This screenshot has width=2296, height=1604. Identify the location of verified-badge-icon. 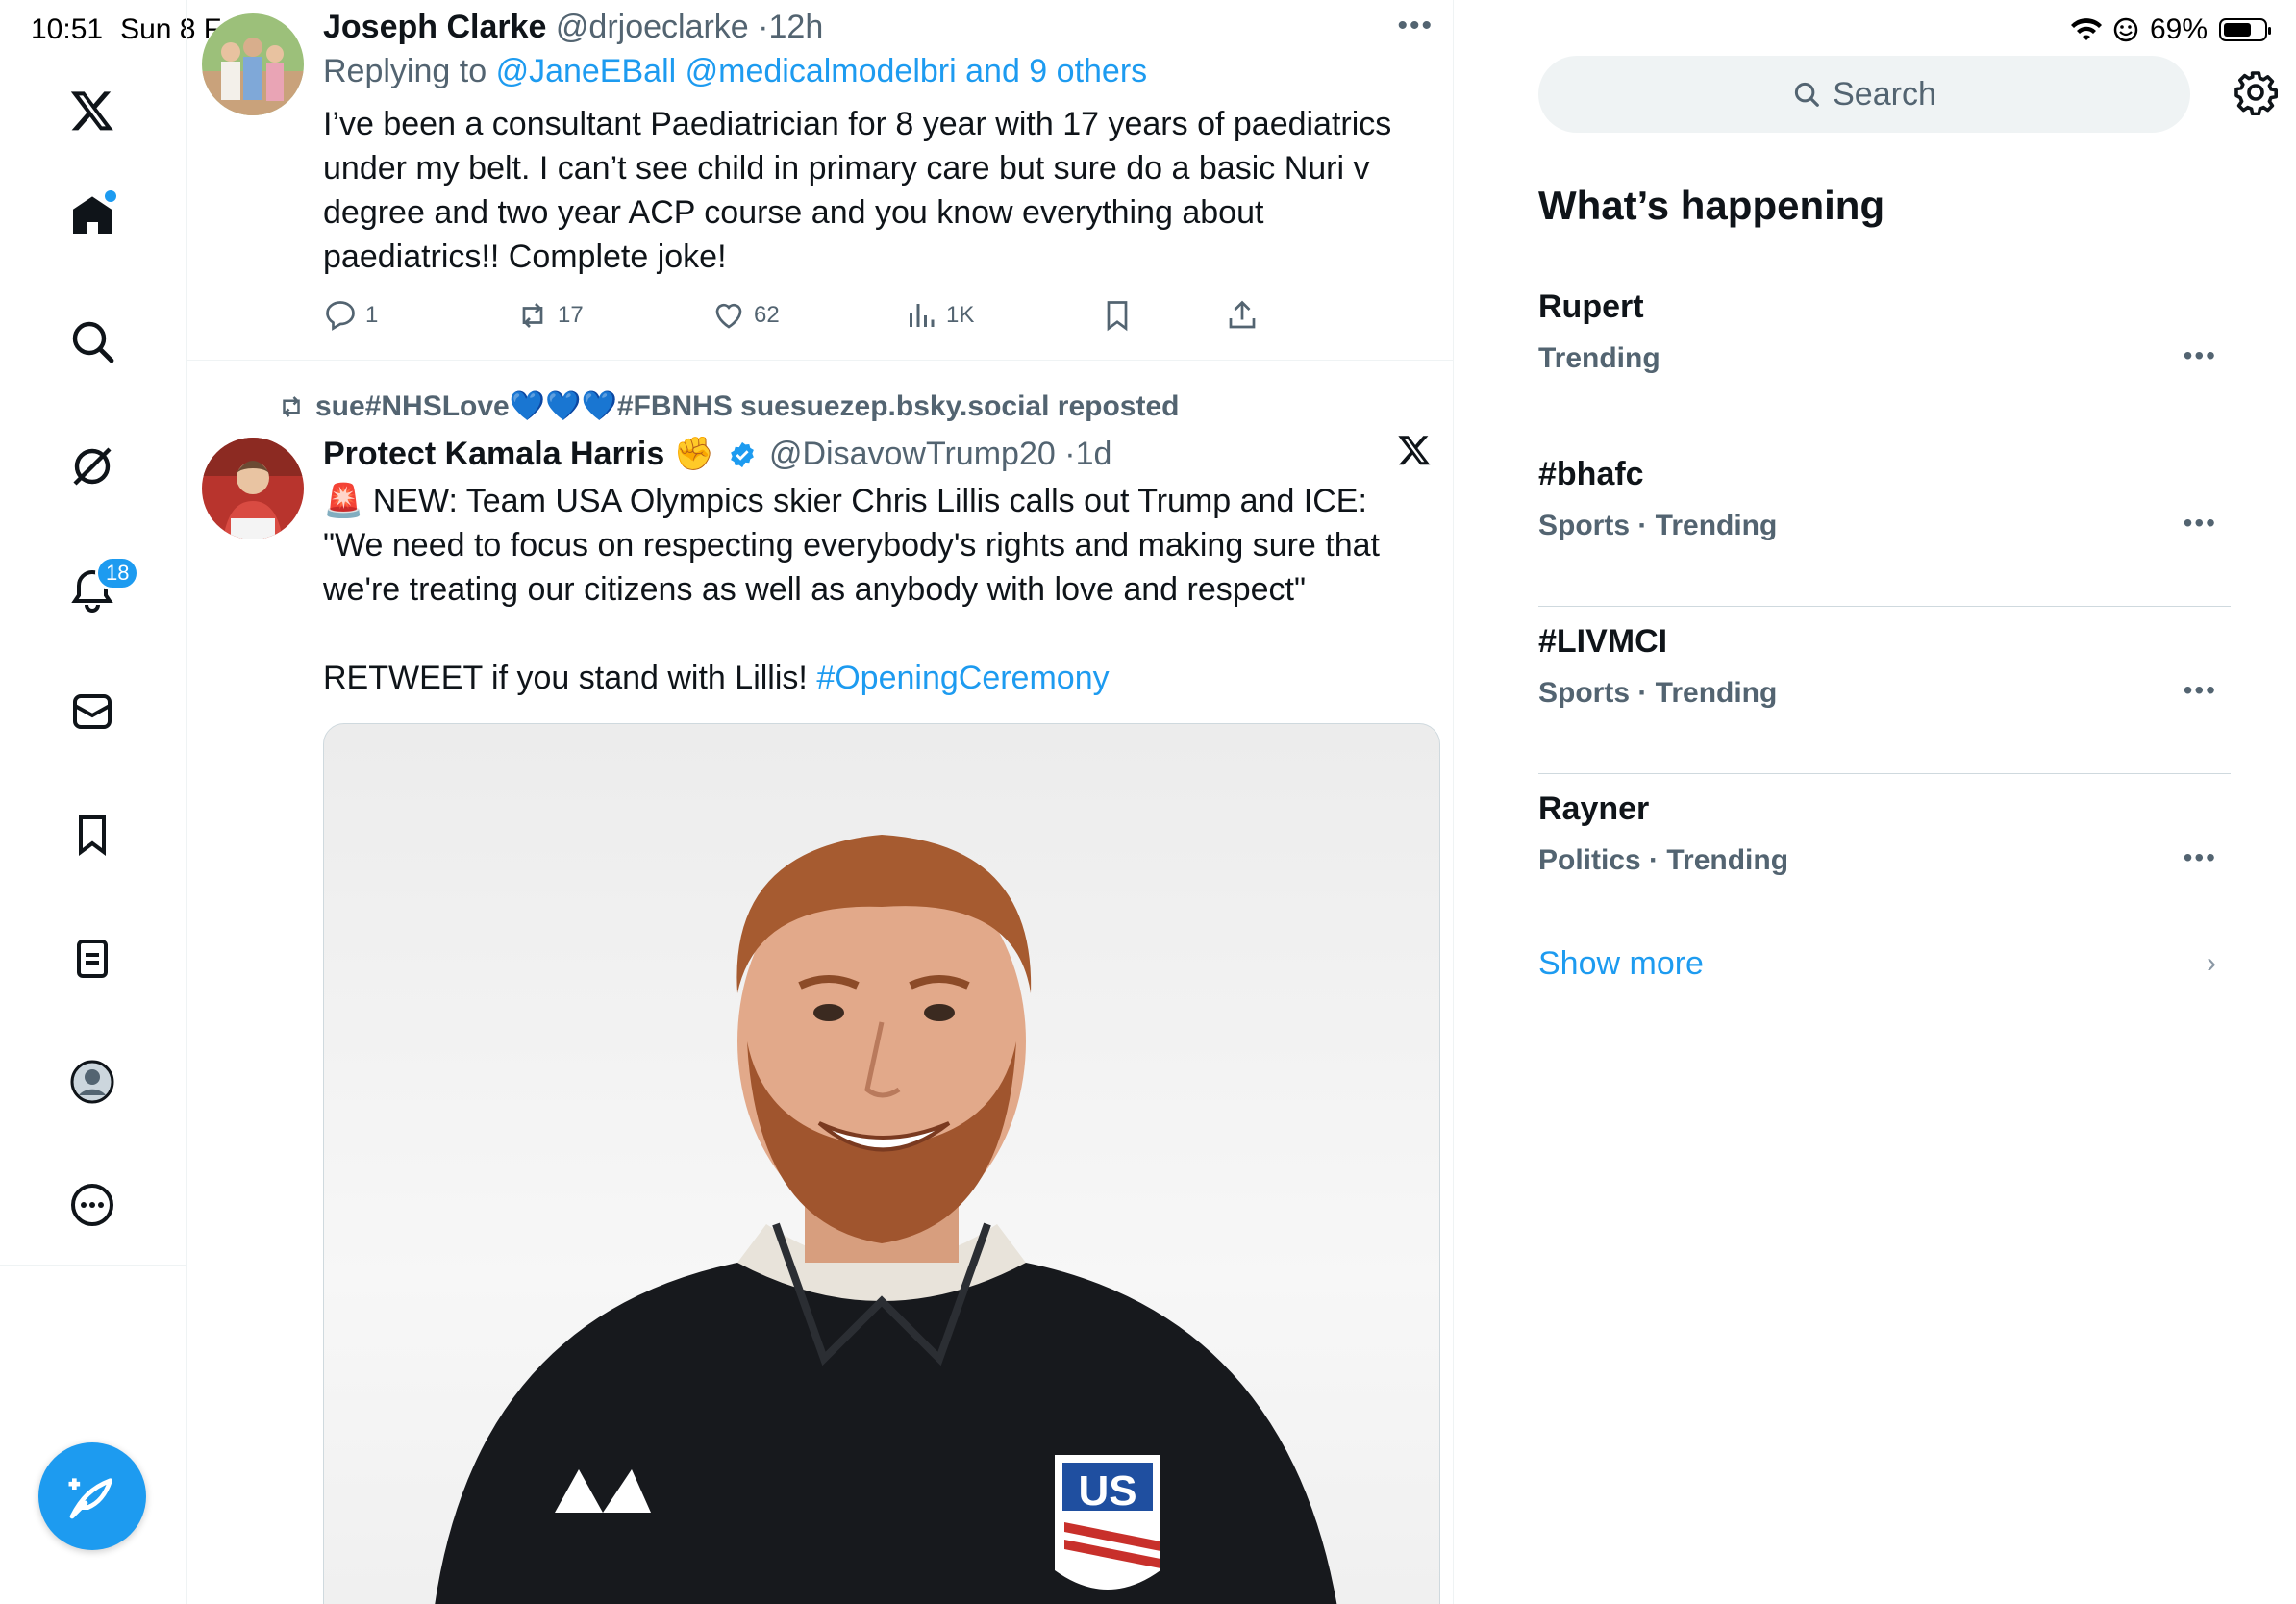
(742, 454).